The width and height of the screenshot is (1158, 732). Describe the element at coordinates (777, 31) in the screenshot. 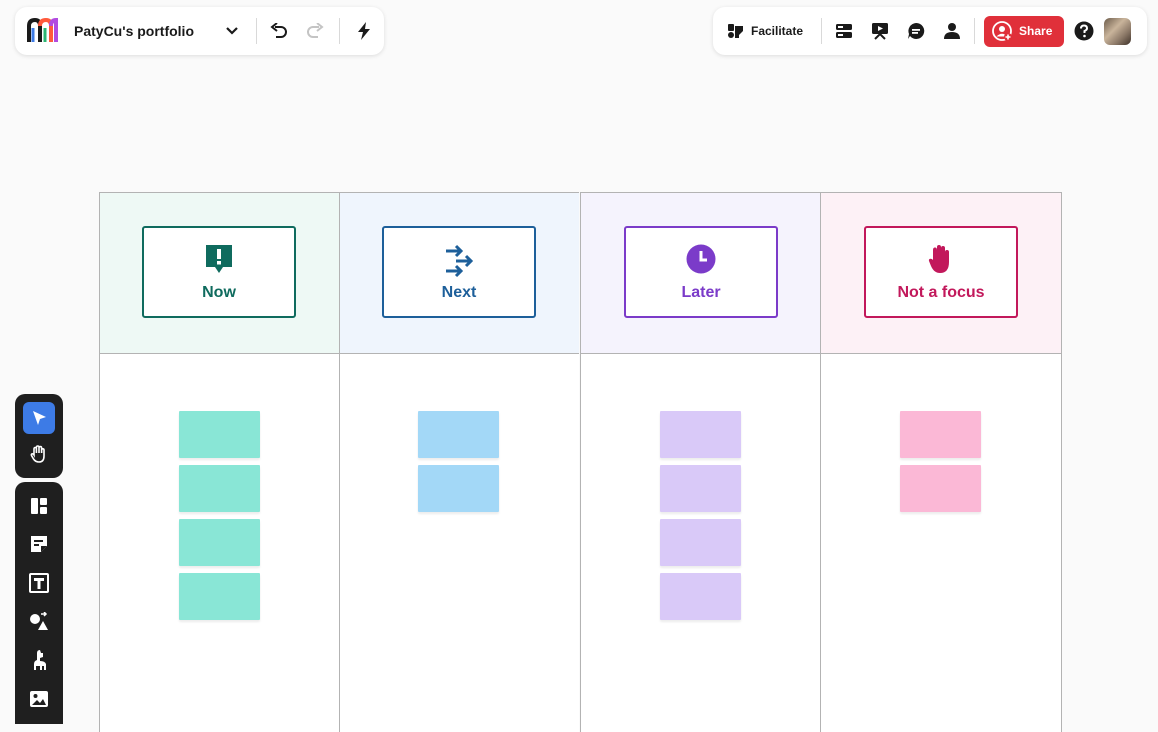

I see `facilitate-label: Facilitate` at that location.